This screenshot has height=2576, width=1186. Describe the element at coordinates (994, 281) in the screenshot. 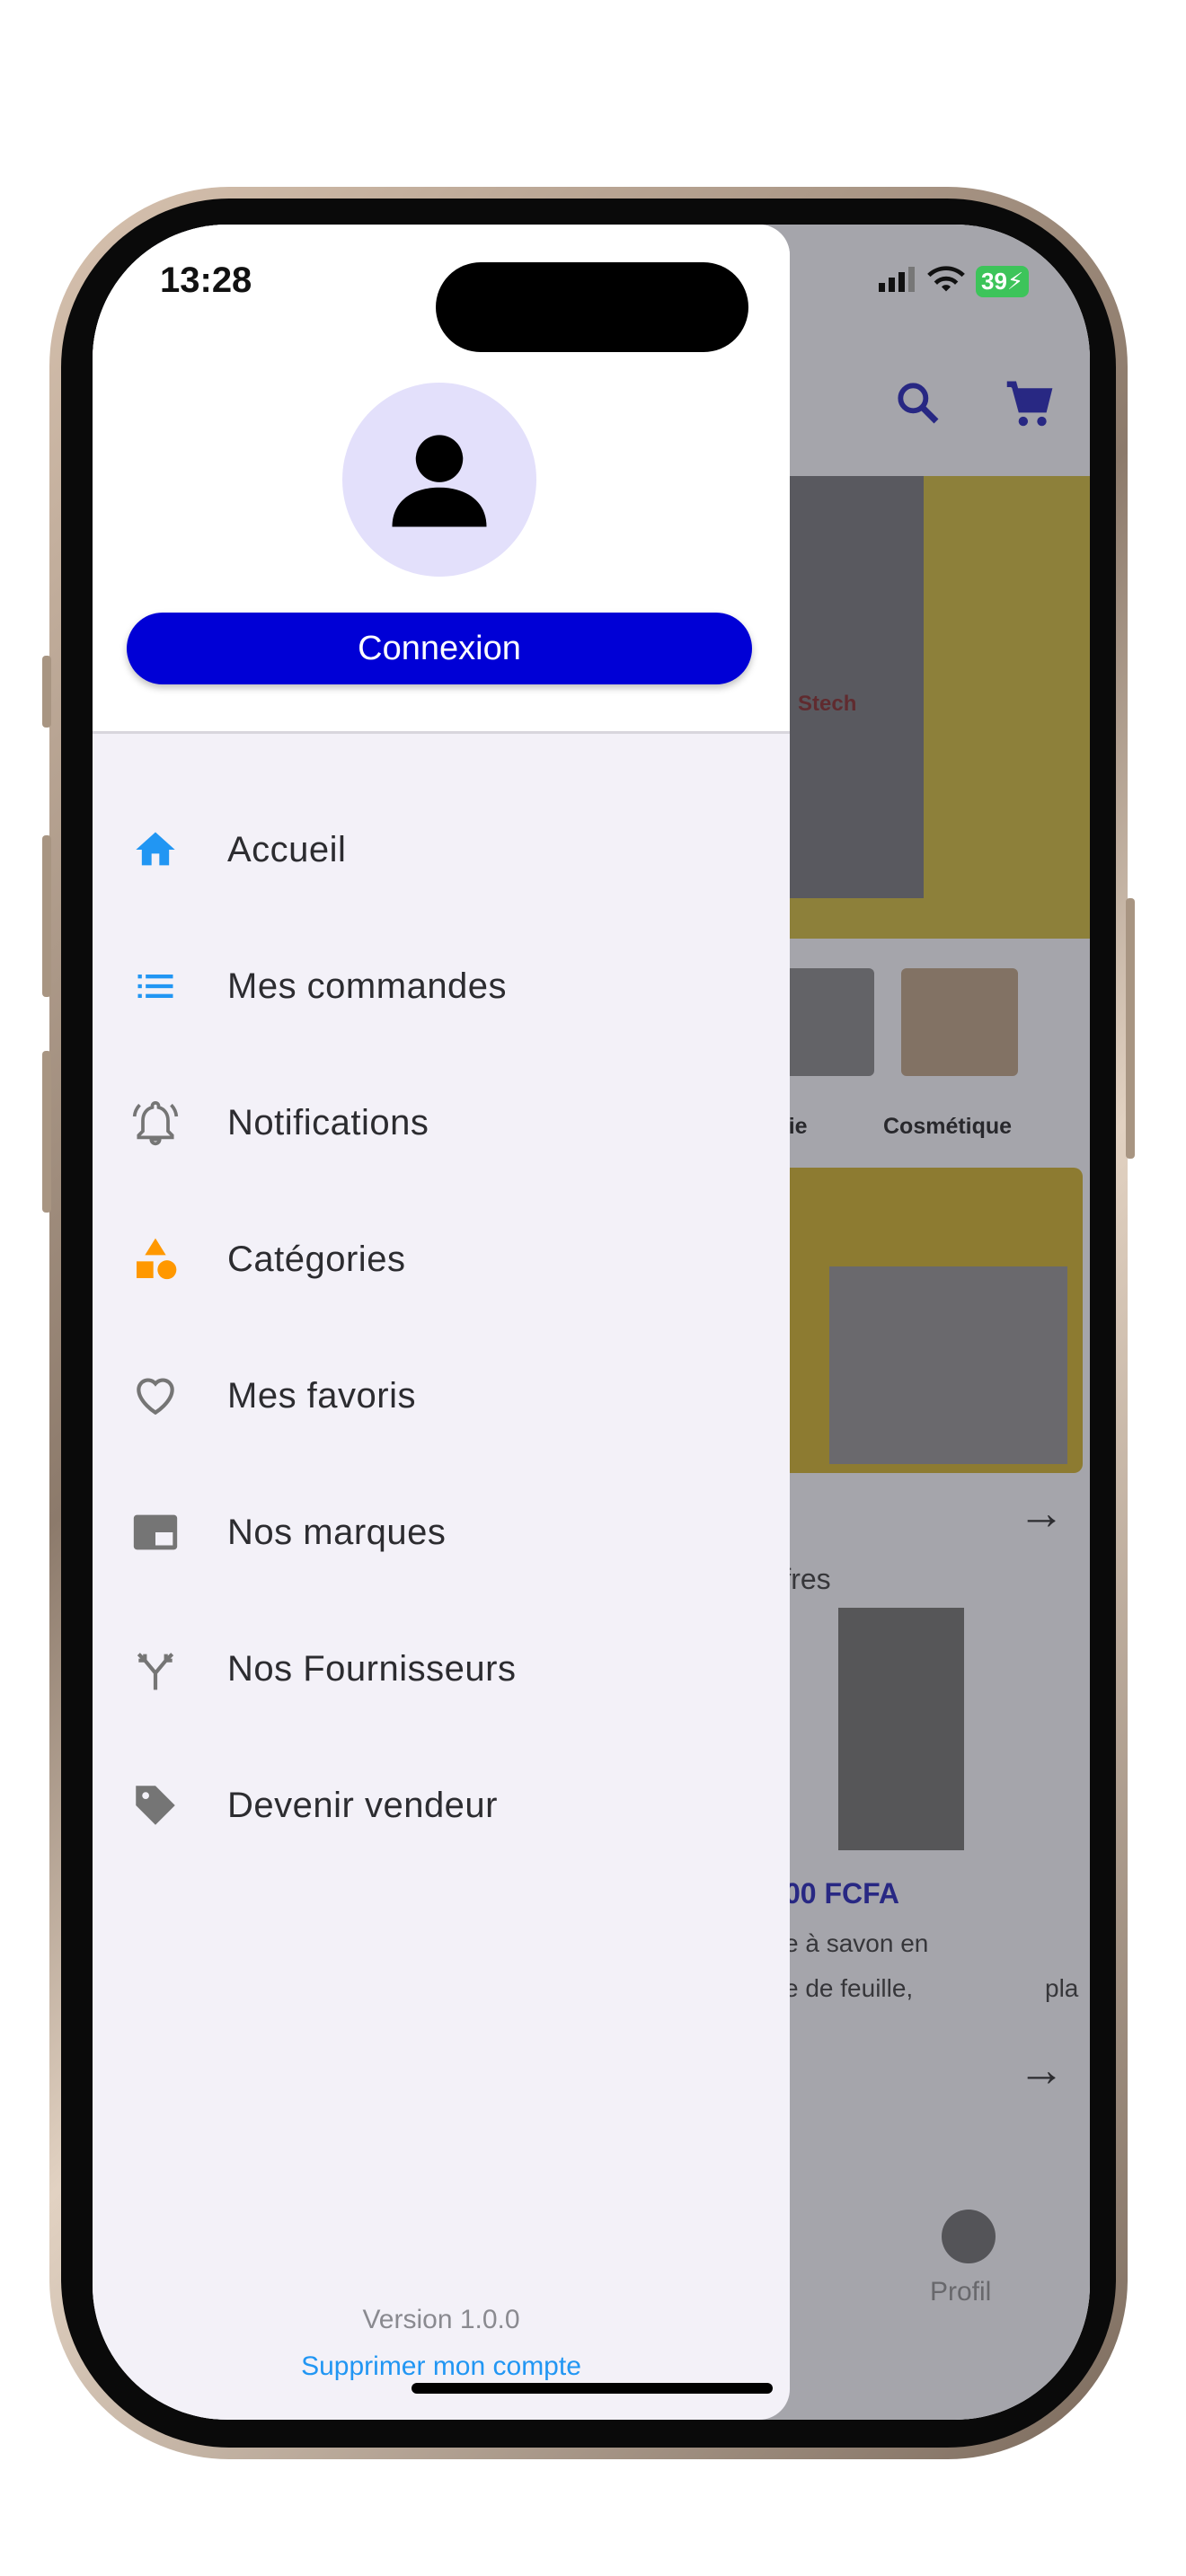

I see `battery-level: 39` at that location.